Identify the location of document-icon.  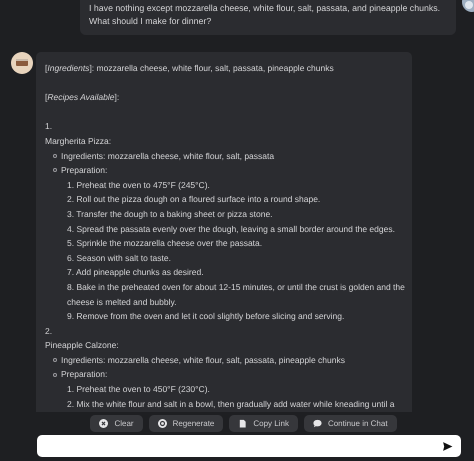
(243, 423).